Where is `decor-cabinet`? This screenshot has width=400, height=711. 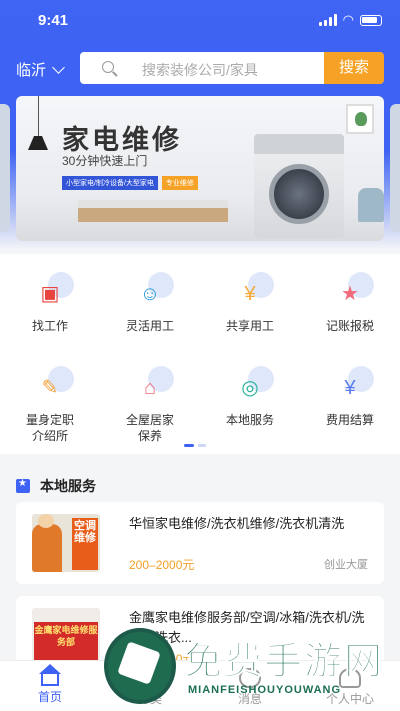 decor-cabinet is located at coordinates (153, 215).